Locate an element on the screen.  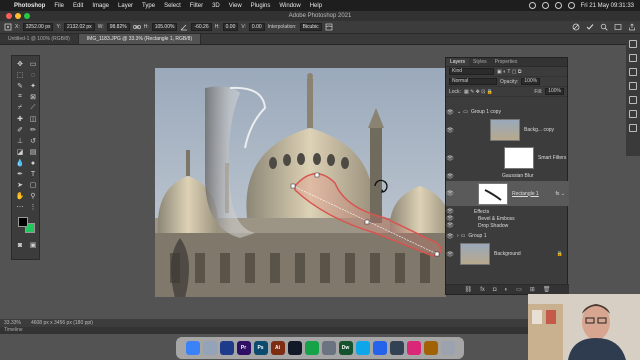
transform-reference-icon is located at coordinates (8, 27).